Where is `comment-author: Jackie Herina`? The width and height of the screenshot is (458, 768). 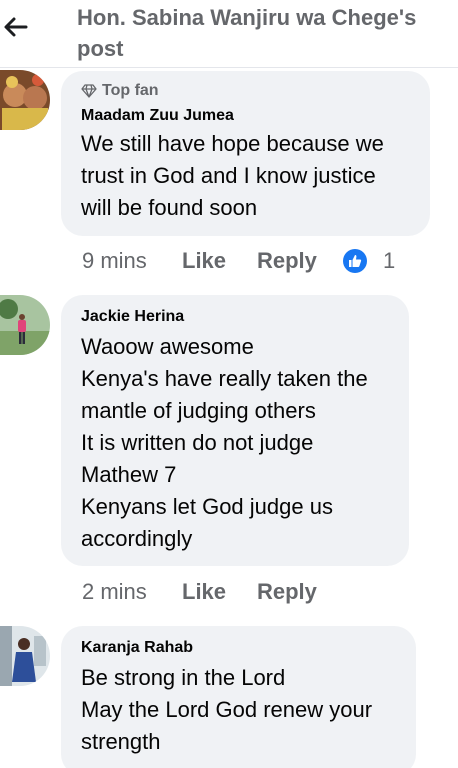
comment-author: Jackie Herina is located at coordinates (235, 317).